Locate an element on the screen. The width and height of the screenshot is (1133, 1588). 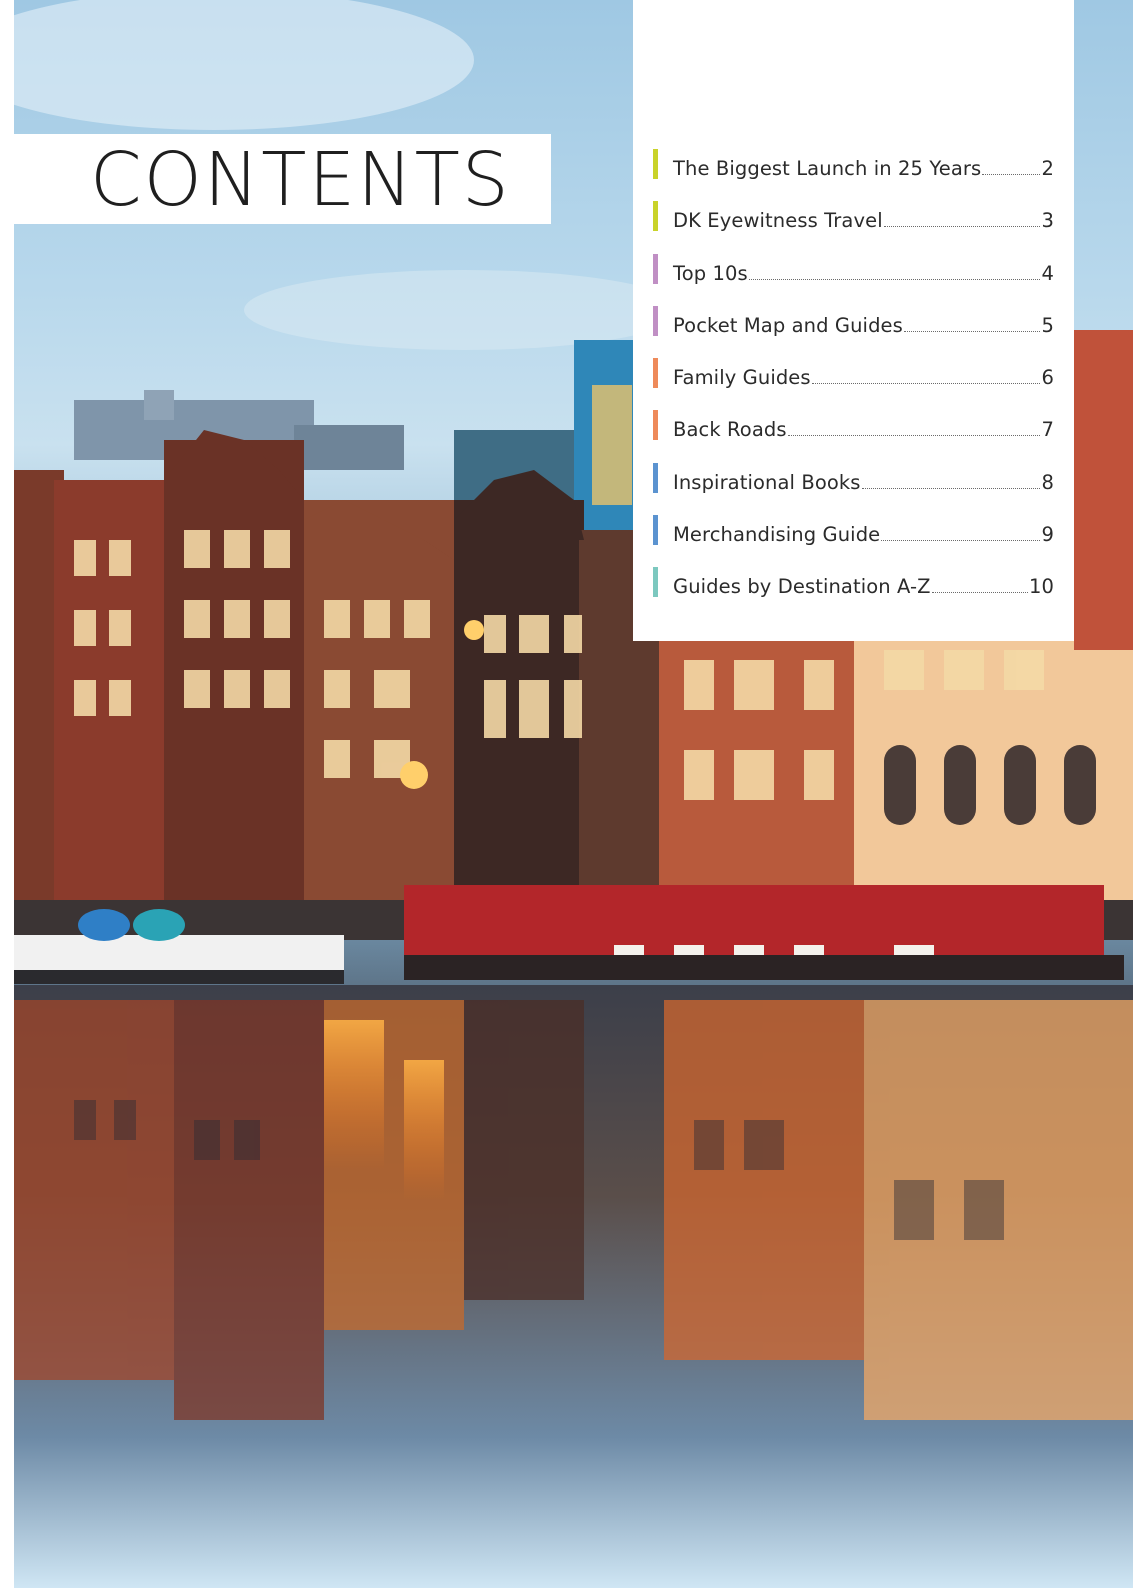
contents-item-label: The Biggest Launch in 25 Years is located at coordinates (827, 168).